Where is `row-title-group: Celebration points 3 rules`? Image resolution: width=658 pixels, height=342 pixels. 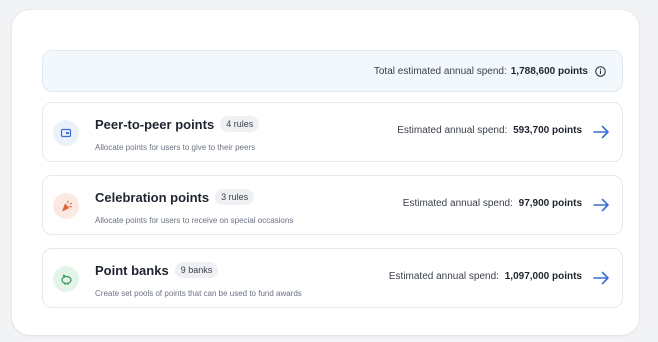
row-title-group: Celebration points 3 rules is located at coordinates (175, 197).